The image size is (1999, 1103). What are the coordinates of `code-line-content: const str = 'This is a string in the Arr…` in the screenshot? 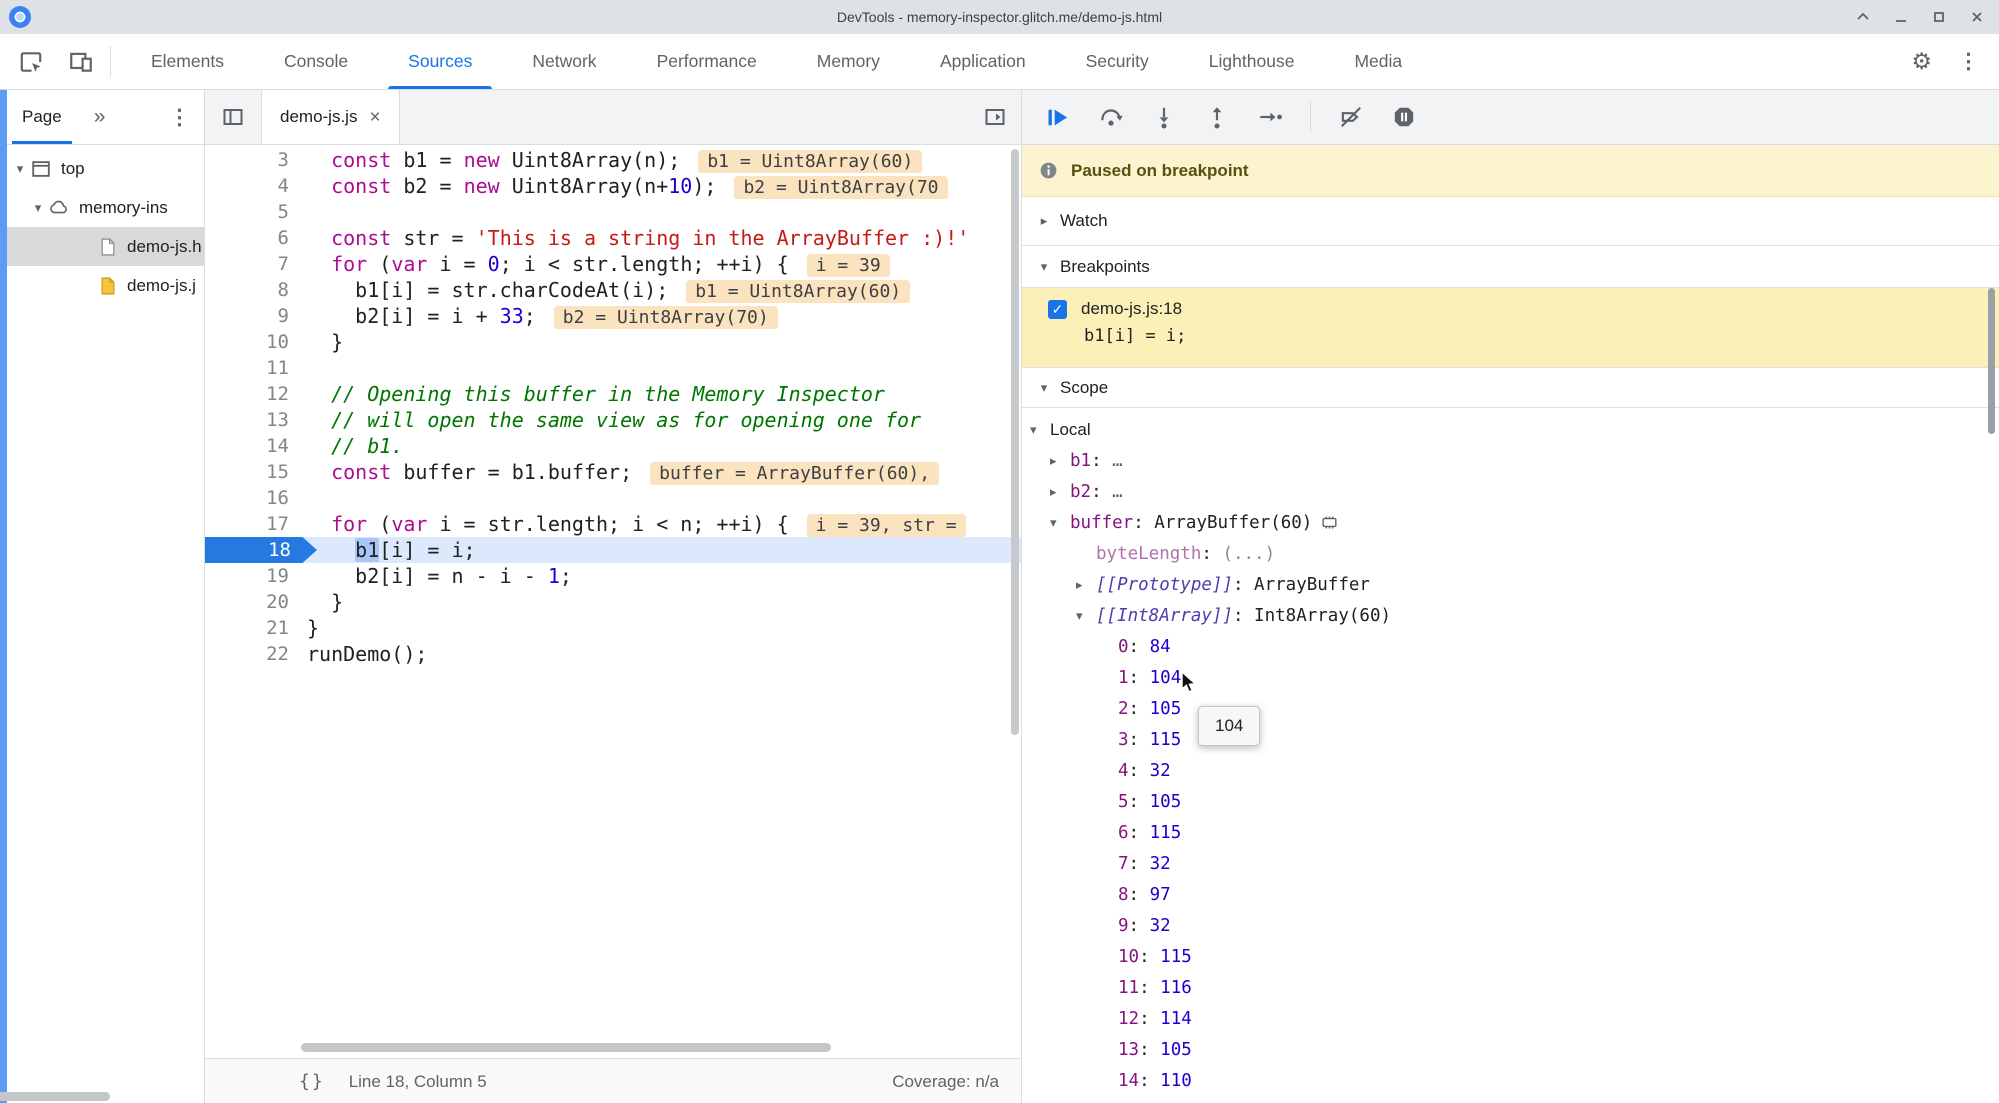 It's located at (636, 238).